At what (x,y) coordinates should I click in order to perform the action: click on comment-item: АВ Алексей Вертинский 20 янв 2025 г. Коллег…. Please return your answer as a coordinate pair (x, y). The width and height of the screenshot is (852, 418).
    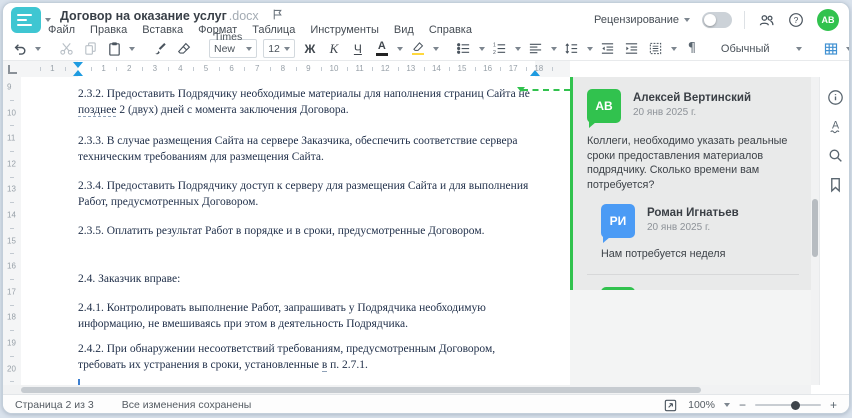
    Looking at the image, I should click on (693, 140).